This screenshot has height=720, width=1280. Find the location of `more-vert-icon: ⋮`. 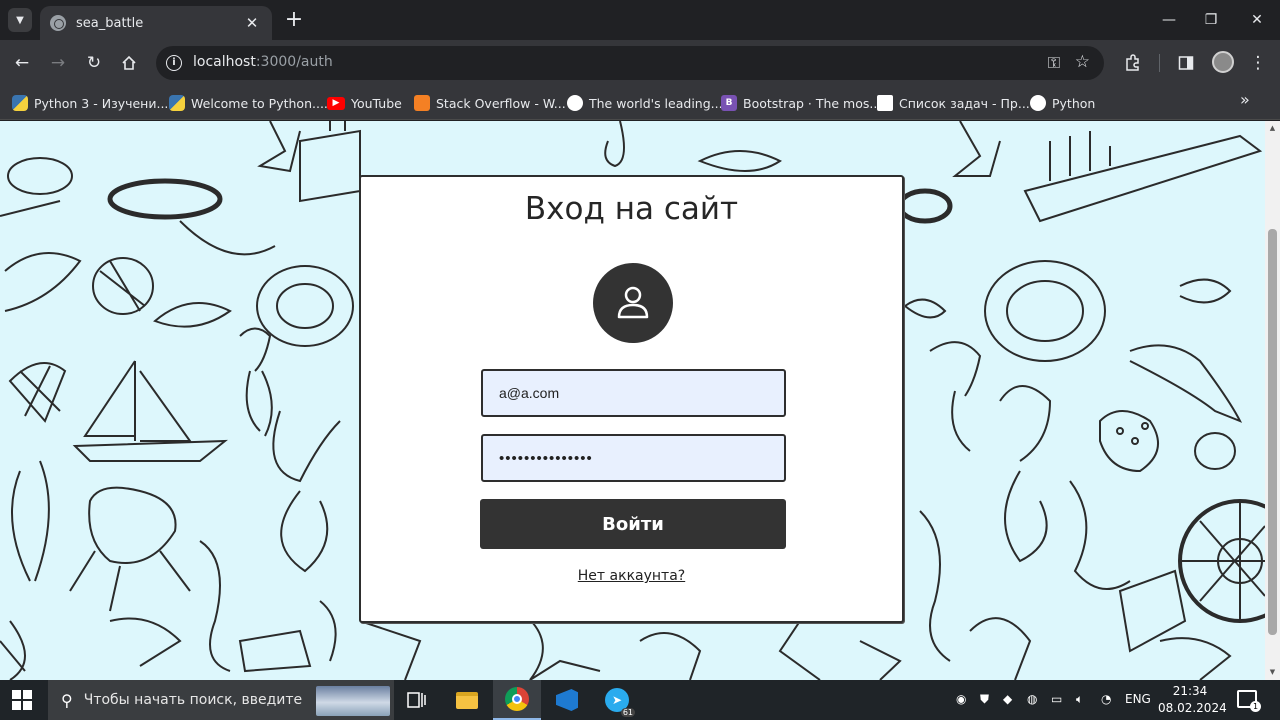

more-vert-icon: ⋮ is located at coordinates (1258, 63).